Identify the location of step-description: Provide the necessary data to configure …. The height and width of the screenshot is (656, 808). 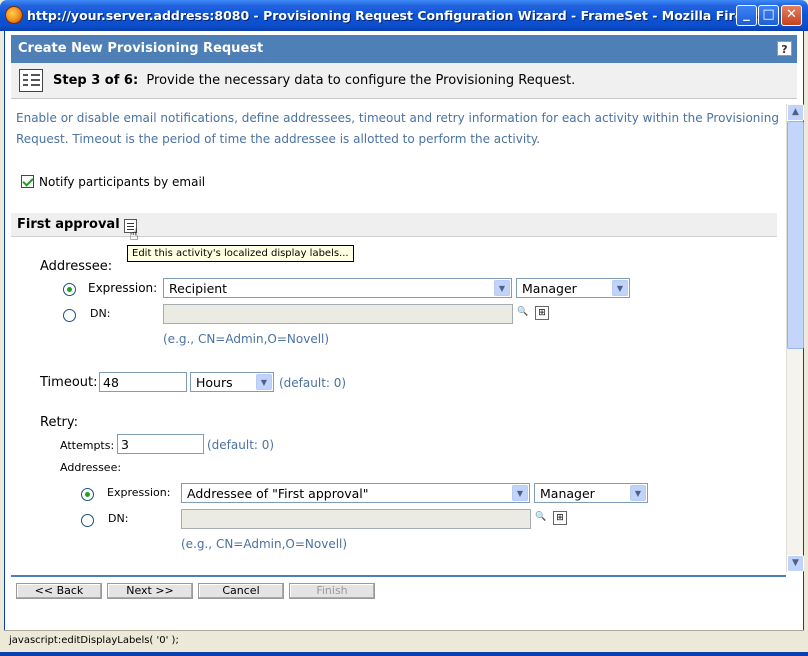
(361, 80).